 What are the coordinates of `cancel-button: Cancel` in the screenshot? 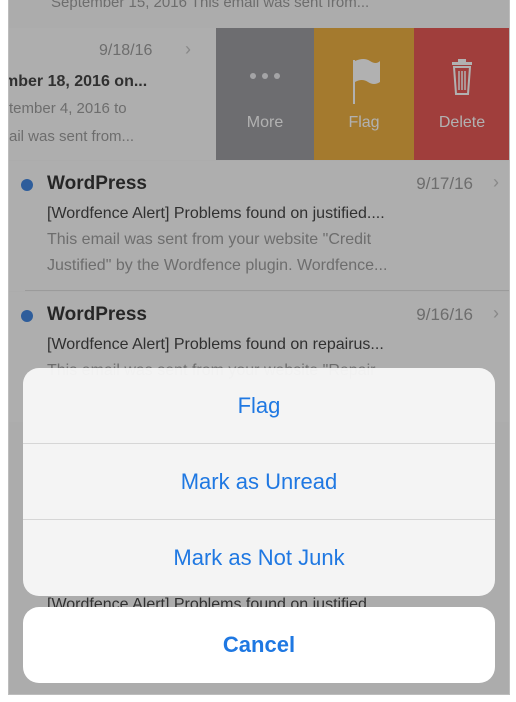 It's located at (259, 645).